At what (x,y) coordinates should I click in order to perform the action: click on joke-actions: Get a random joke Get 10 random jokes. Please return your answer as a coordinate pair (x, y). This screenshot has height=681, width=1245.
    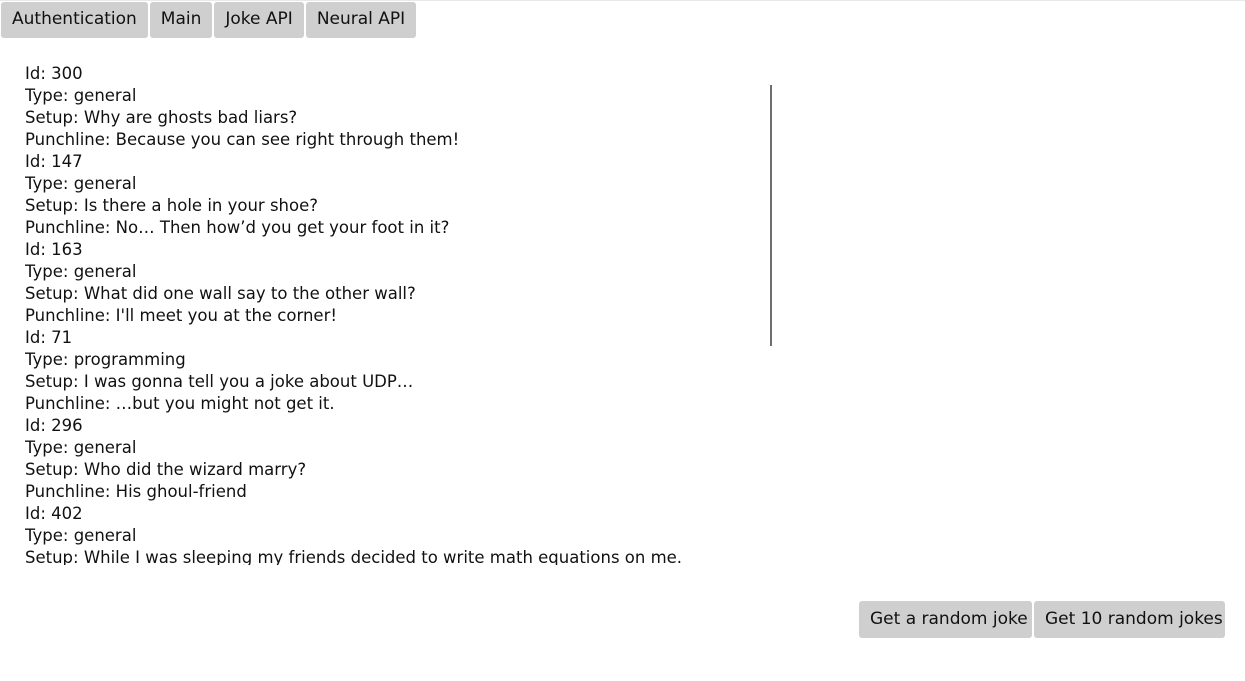
    Looking at the image, I should click on (1042, 619).